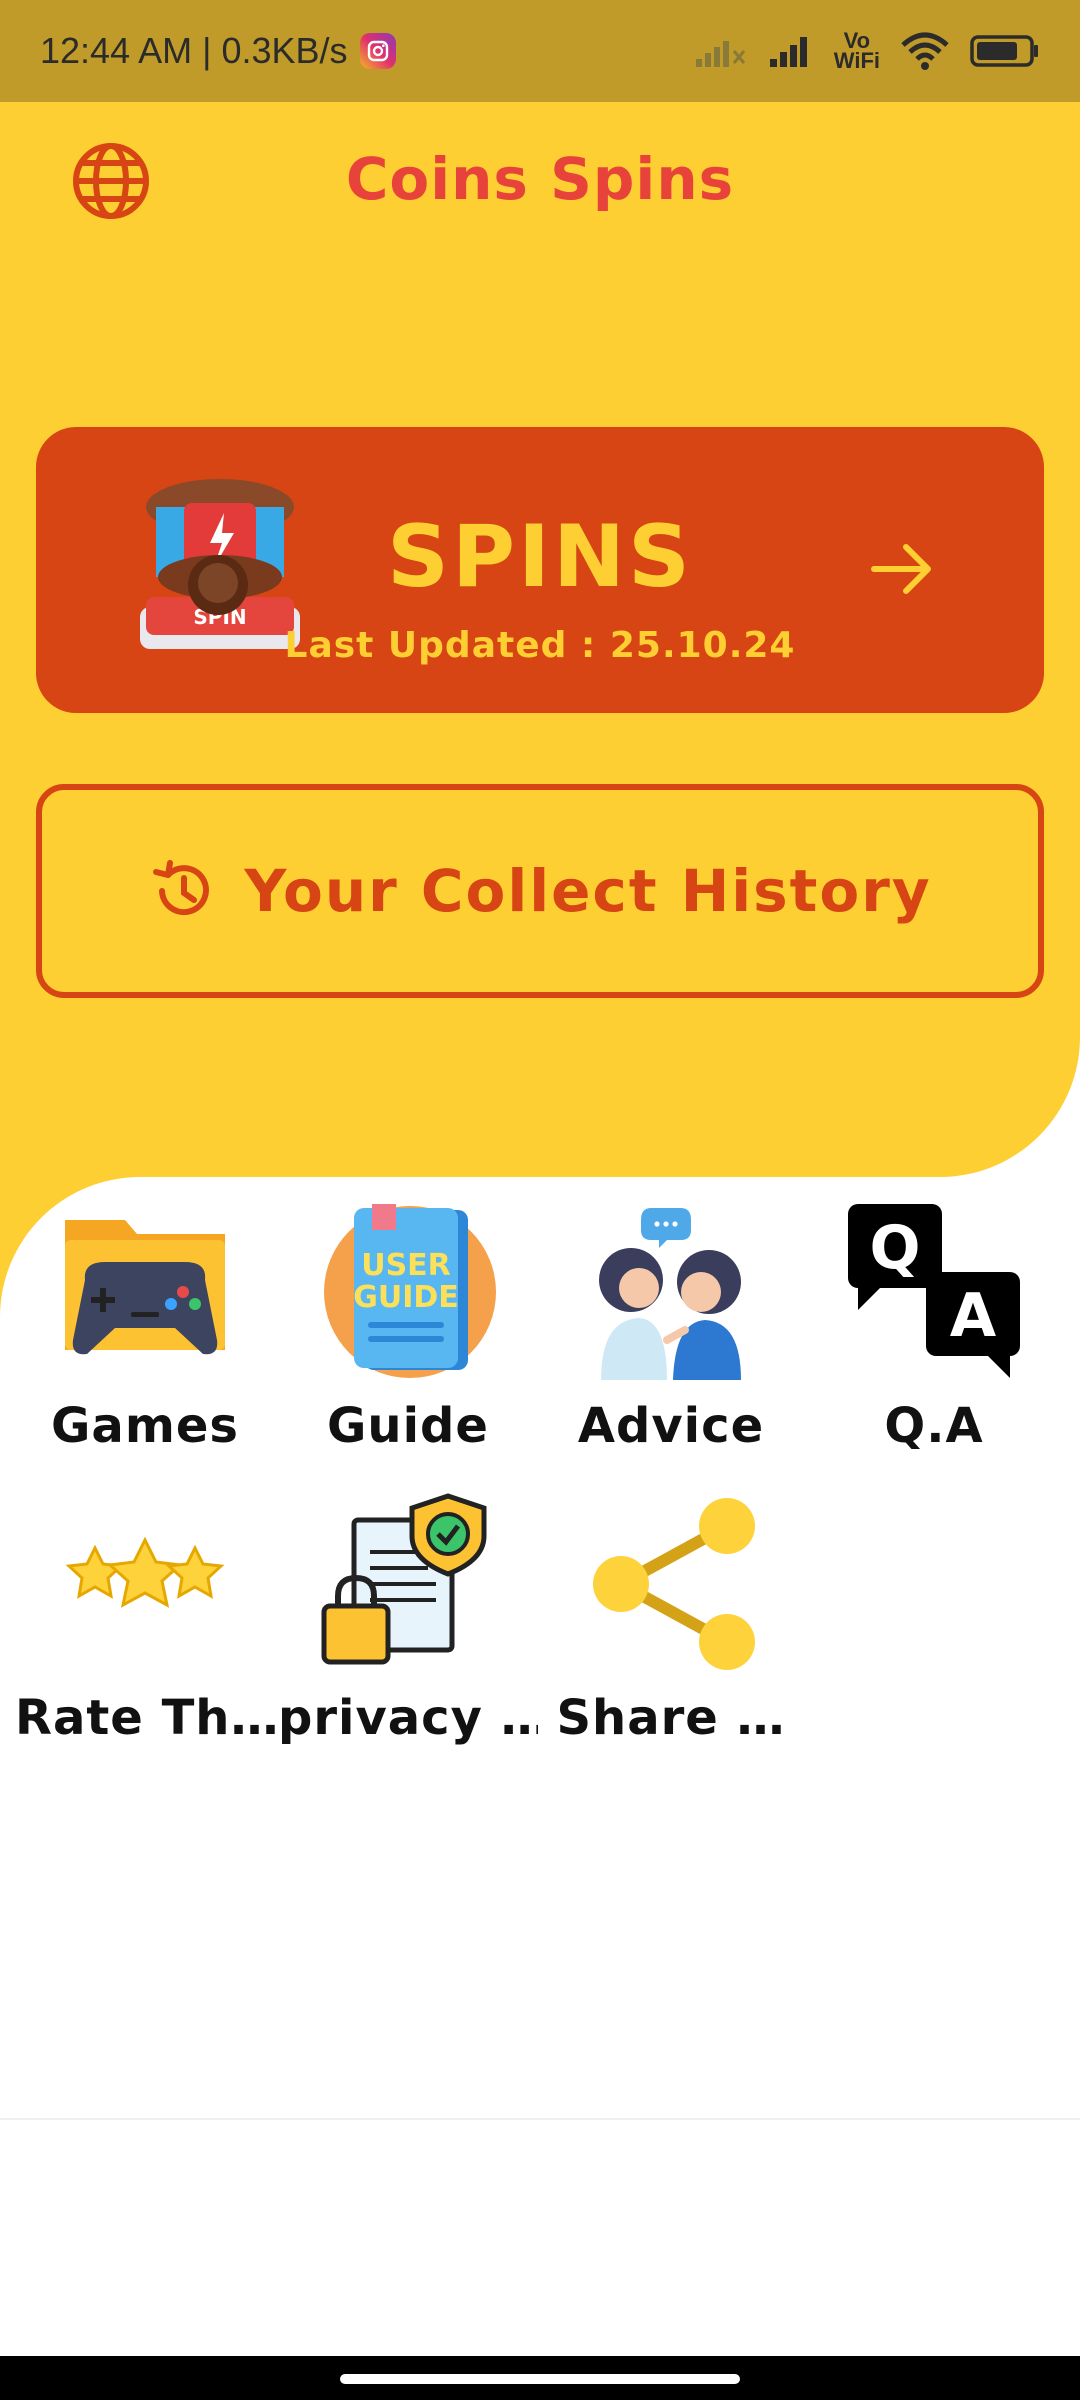 This screenshot has width=1080, height=2400. I want to click on collect-history-label: Your Collect History, so click(588, 891).